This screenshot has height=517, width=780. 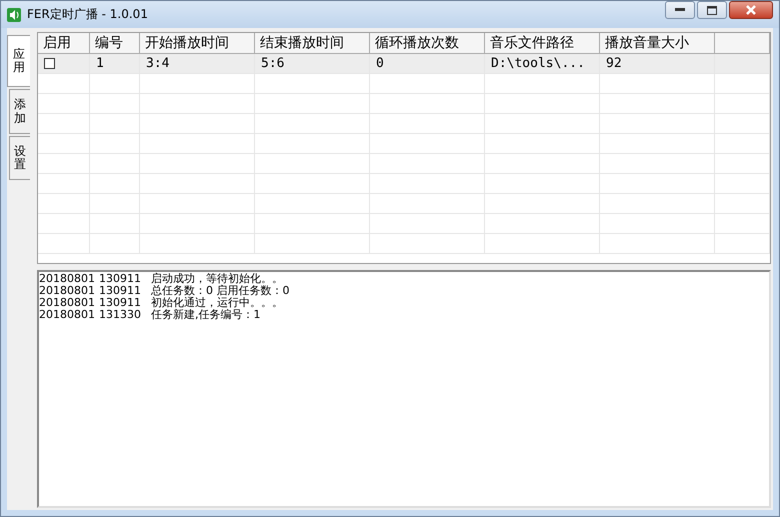 What do you see at coordinates (427, 63) in the screenshot?
I see `table-cell: 0` at bounding box center [427, 63].